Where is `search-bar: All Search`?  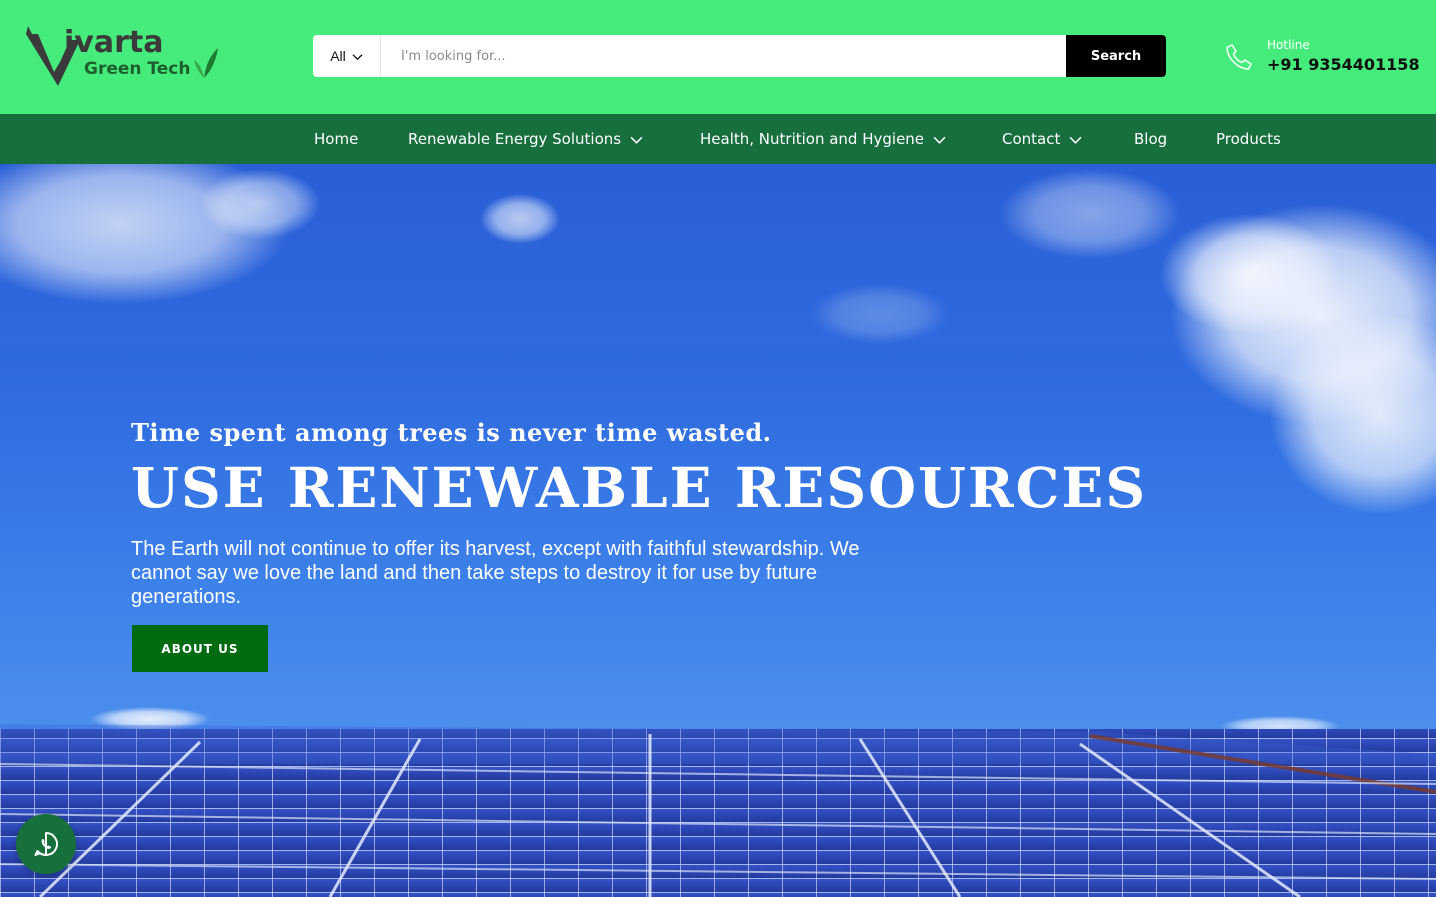
search-bar: All Search is located at coordinates (739, 56).